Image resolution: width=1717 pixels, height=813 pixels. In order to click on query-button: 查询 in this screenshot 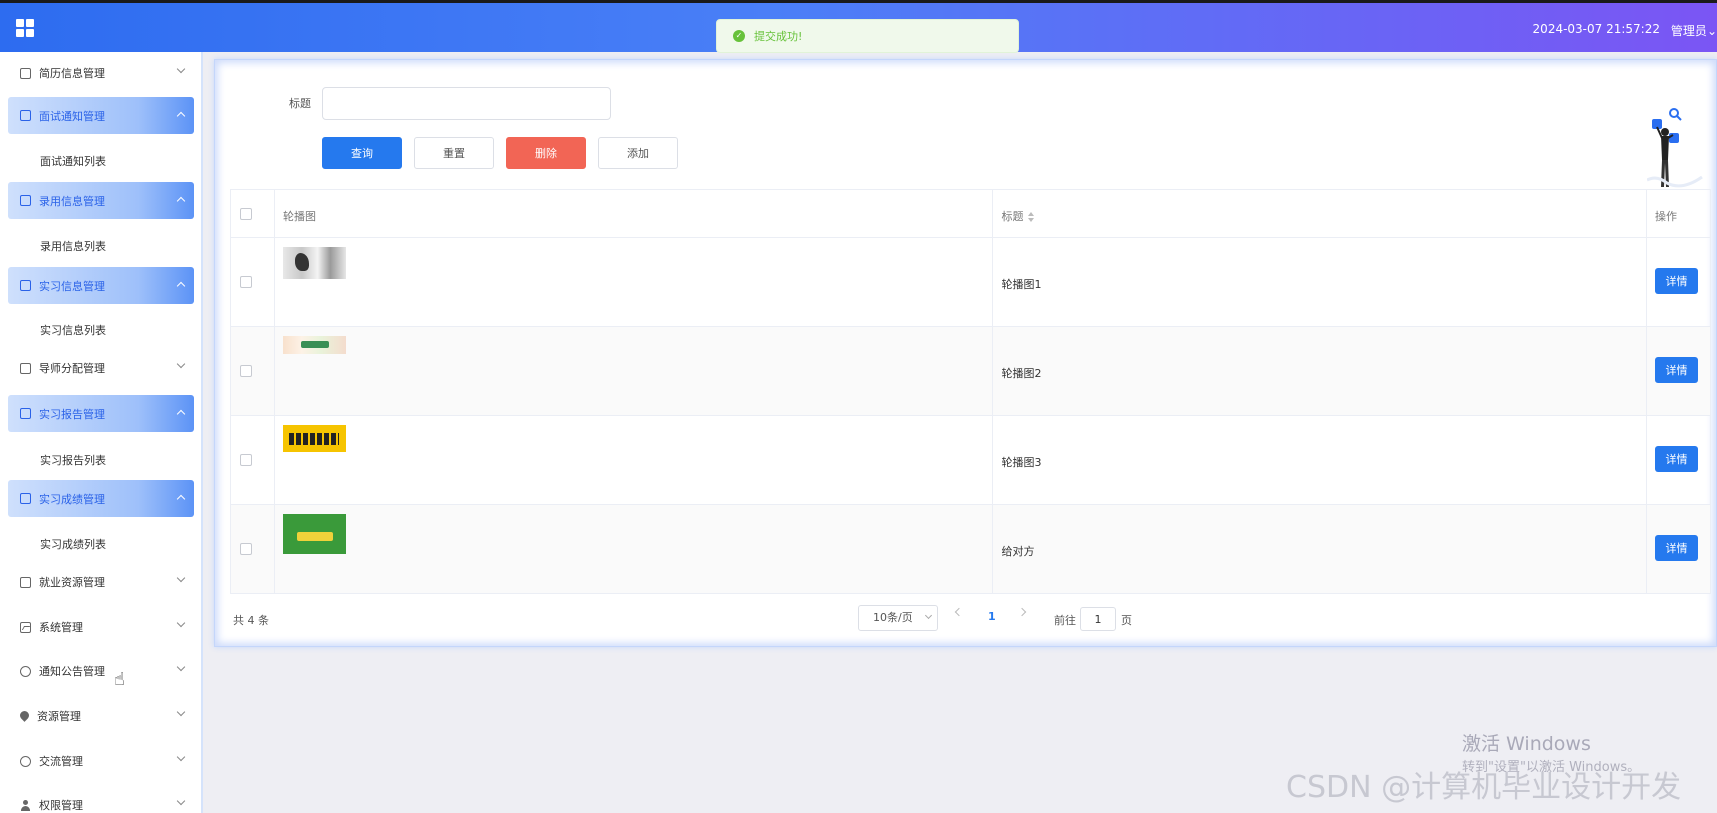, I will do `click(362, 153)`.